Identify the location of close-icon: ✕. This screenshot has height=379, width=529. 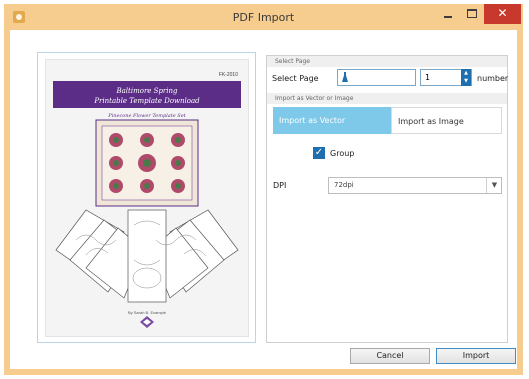
(502, 13).